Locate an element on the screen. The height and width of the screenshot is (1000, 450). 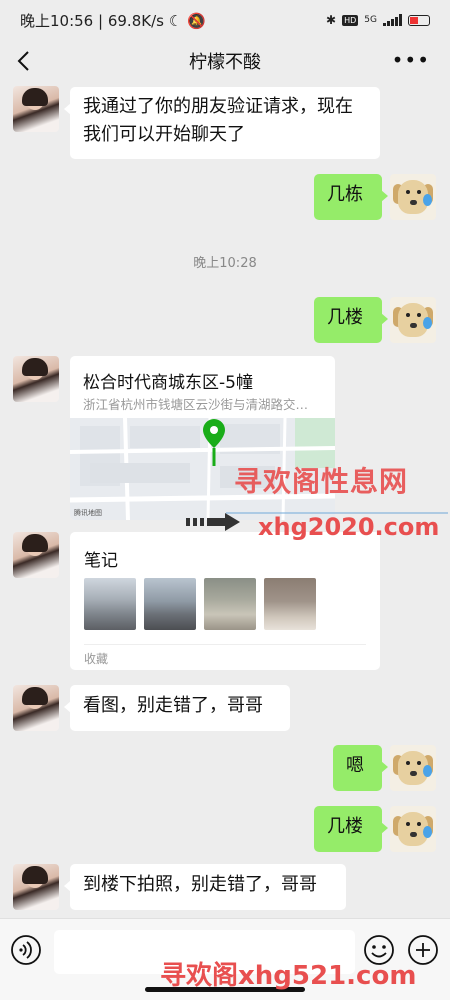
signal-icon is located at coordinates (392, 20).